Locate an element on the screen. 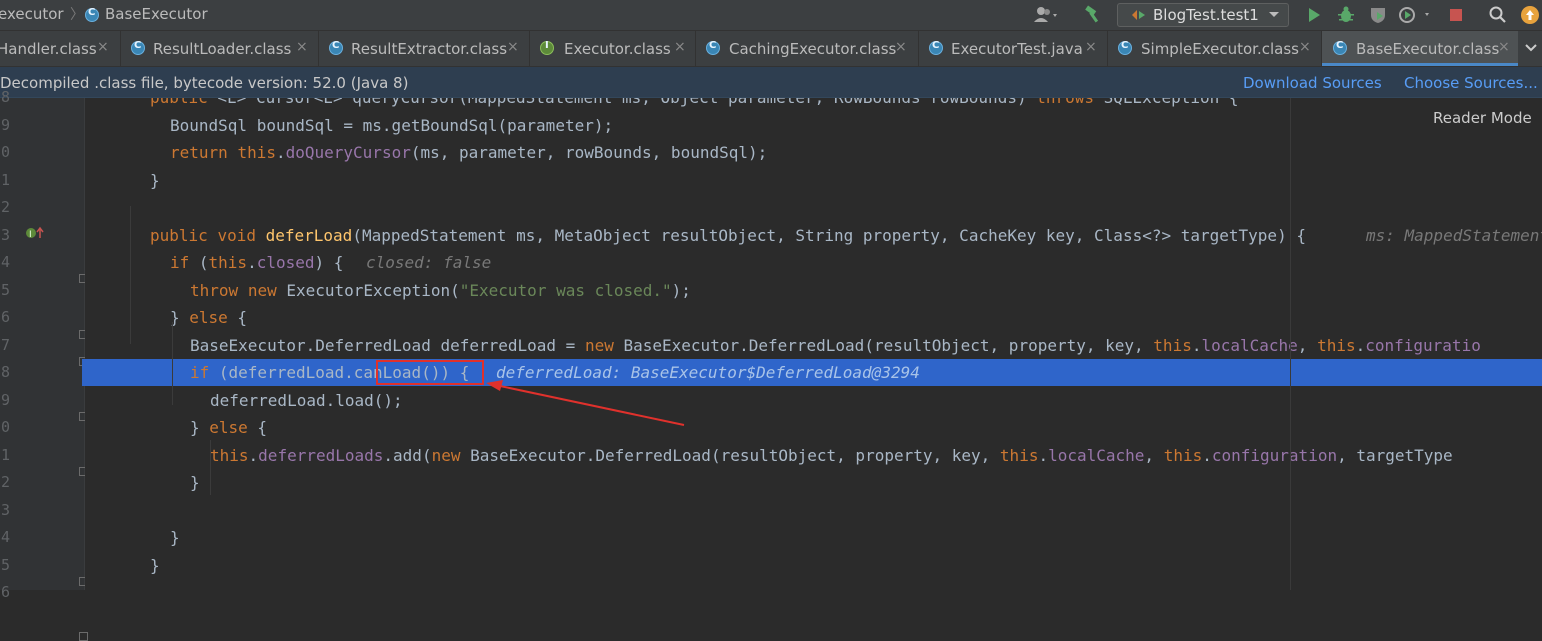 The image size is (1542, 641). line-number: 74 is located at coordinates (5, 537).